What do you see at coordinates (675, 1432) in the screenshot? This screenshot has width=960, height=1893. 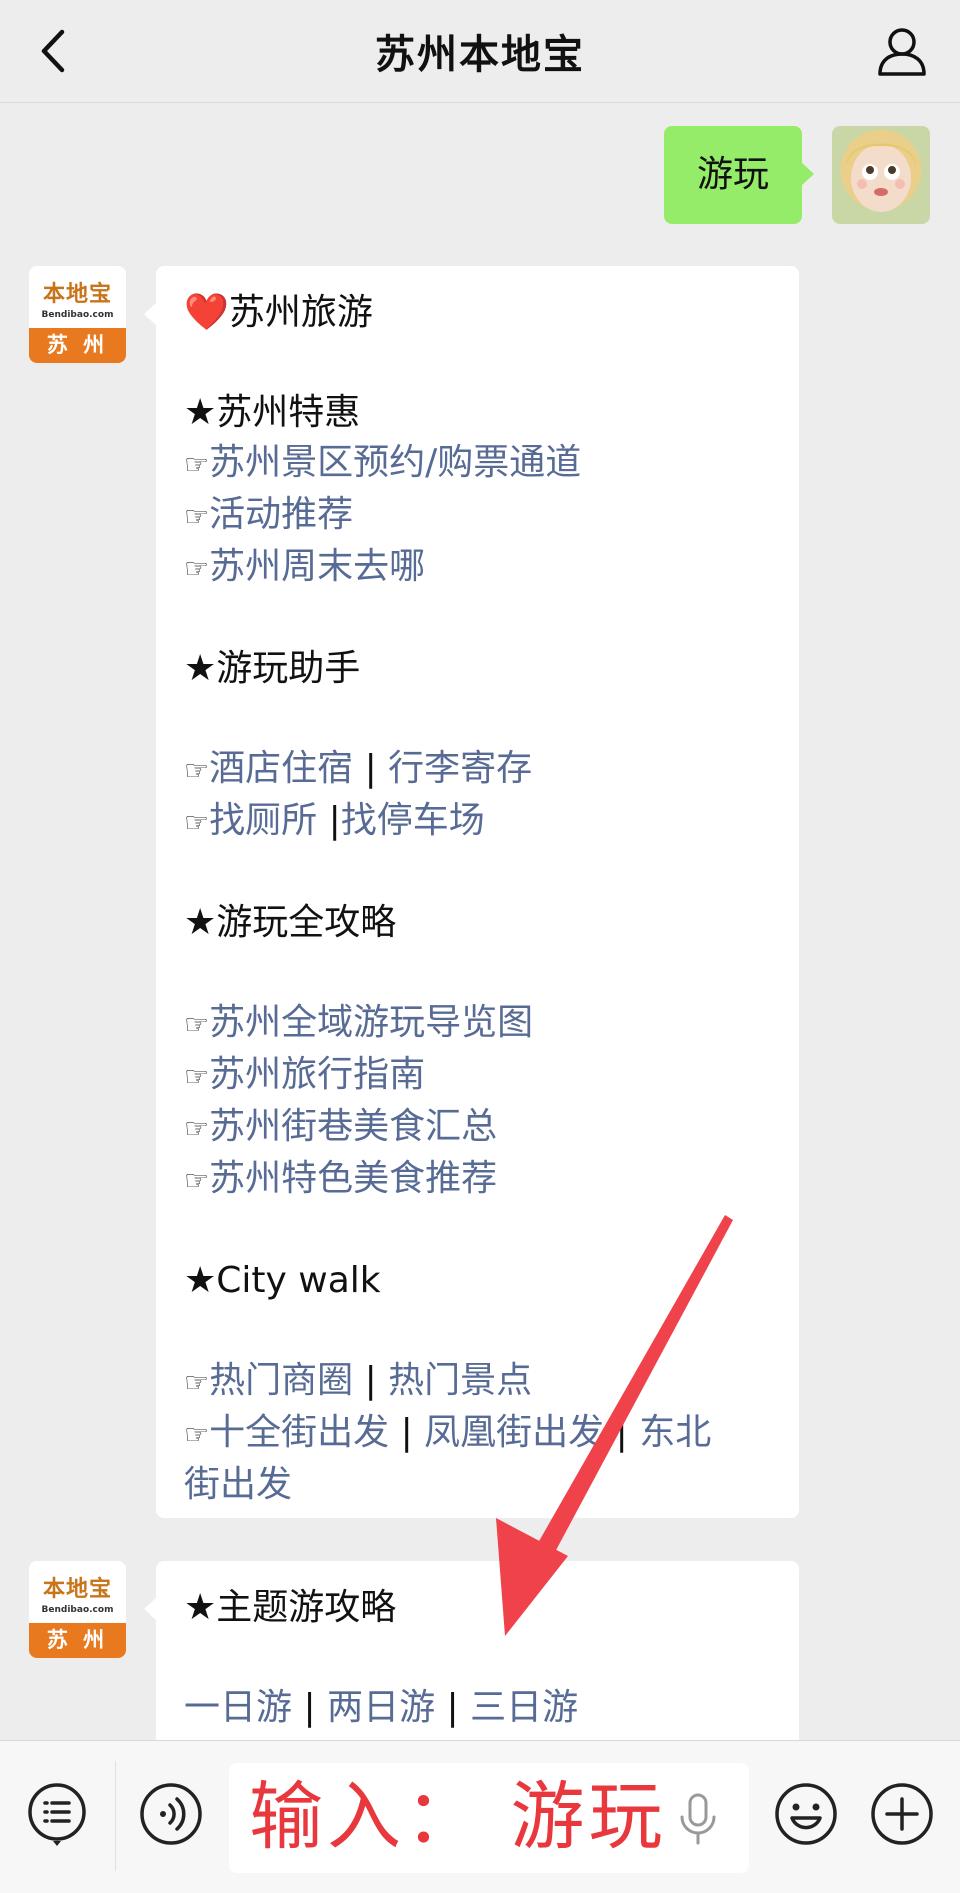 I see `link-dongbei-street: 东北` at bounding box center [675, 1432].